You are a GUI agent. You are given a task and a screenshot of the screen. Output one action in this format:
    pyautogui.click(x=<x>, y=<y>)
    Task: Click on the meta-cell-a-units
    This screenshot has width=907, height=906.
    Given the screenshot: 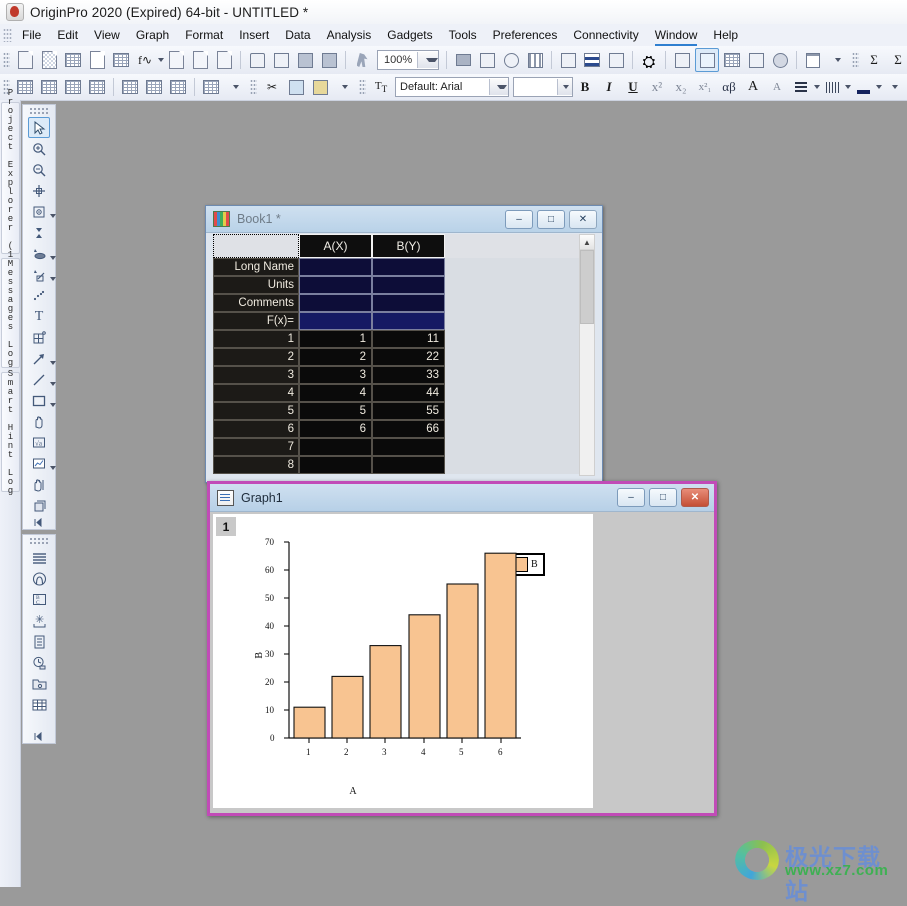 What is the action you would take?
    pyautogui.click(x=335, y=285)
    